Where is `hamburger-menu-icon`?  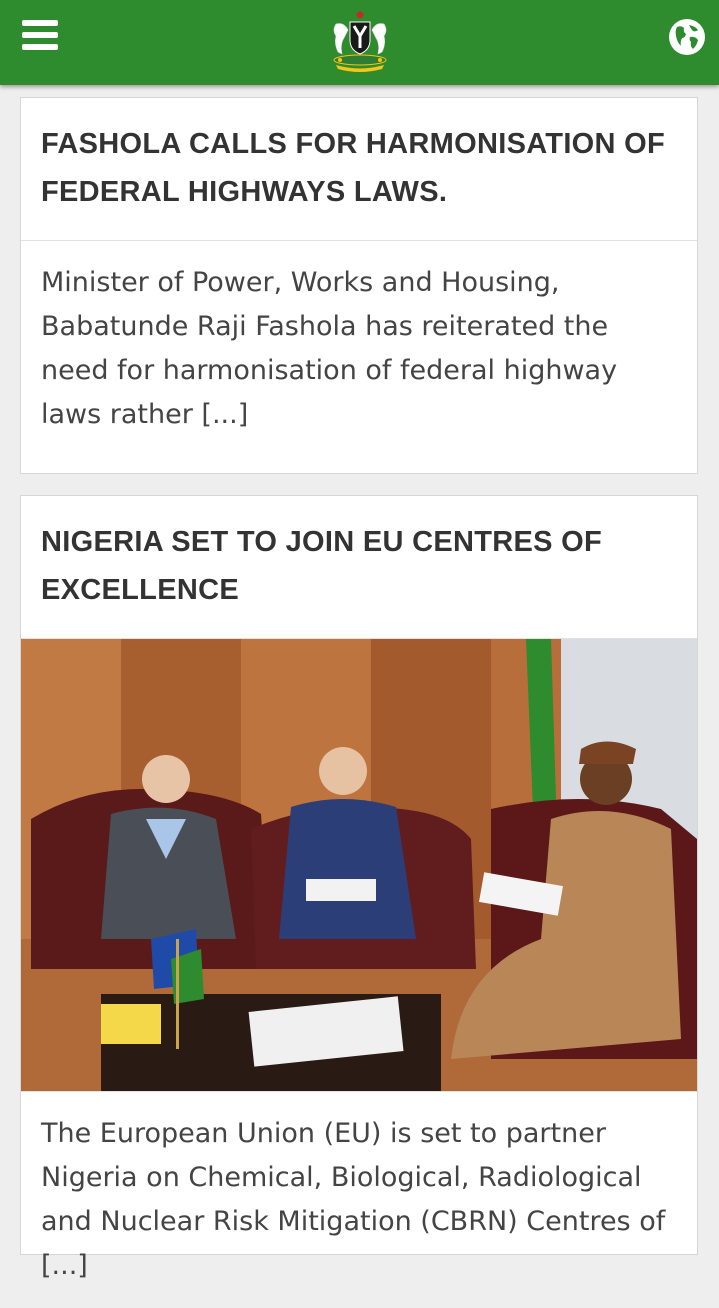
hamburger-menu-icon is located at coordinates (41, 35).